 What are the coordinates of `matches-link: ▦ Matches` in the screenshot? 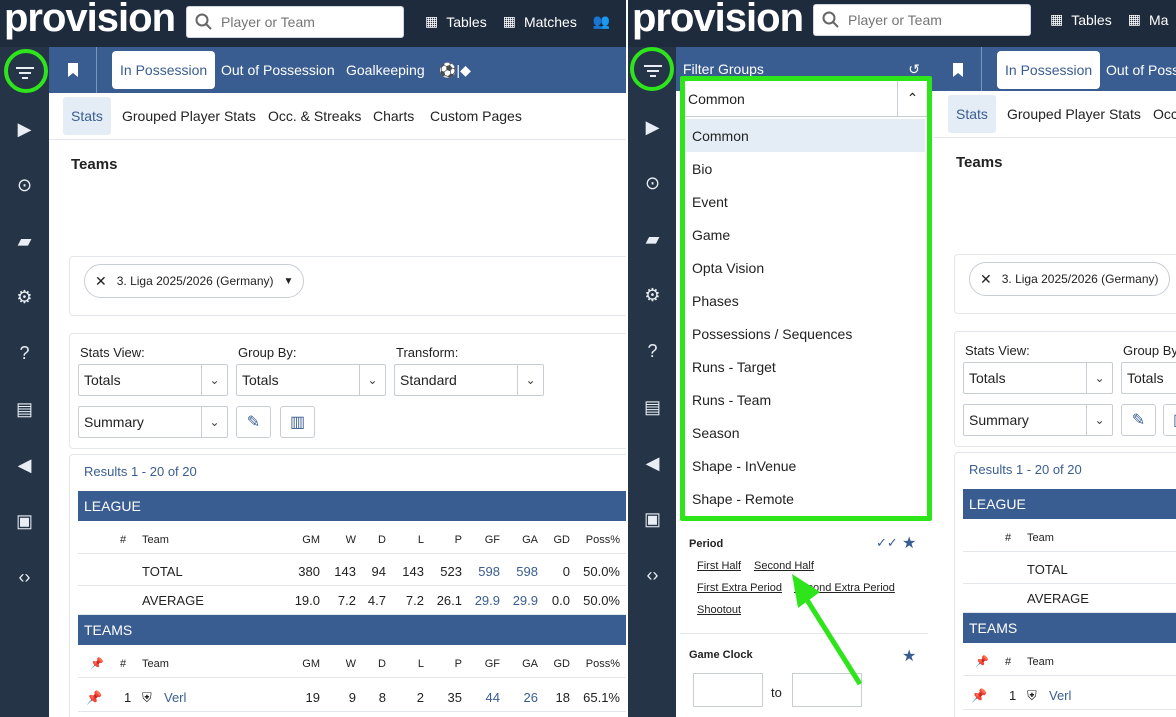 It's located at (540, 21).